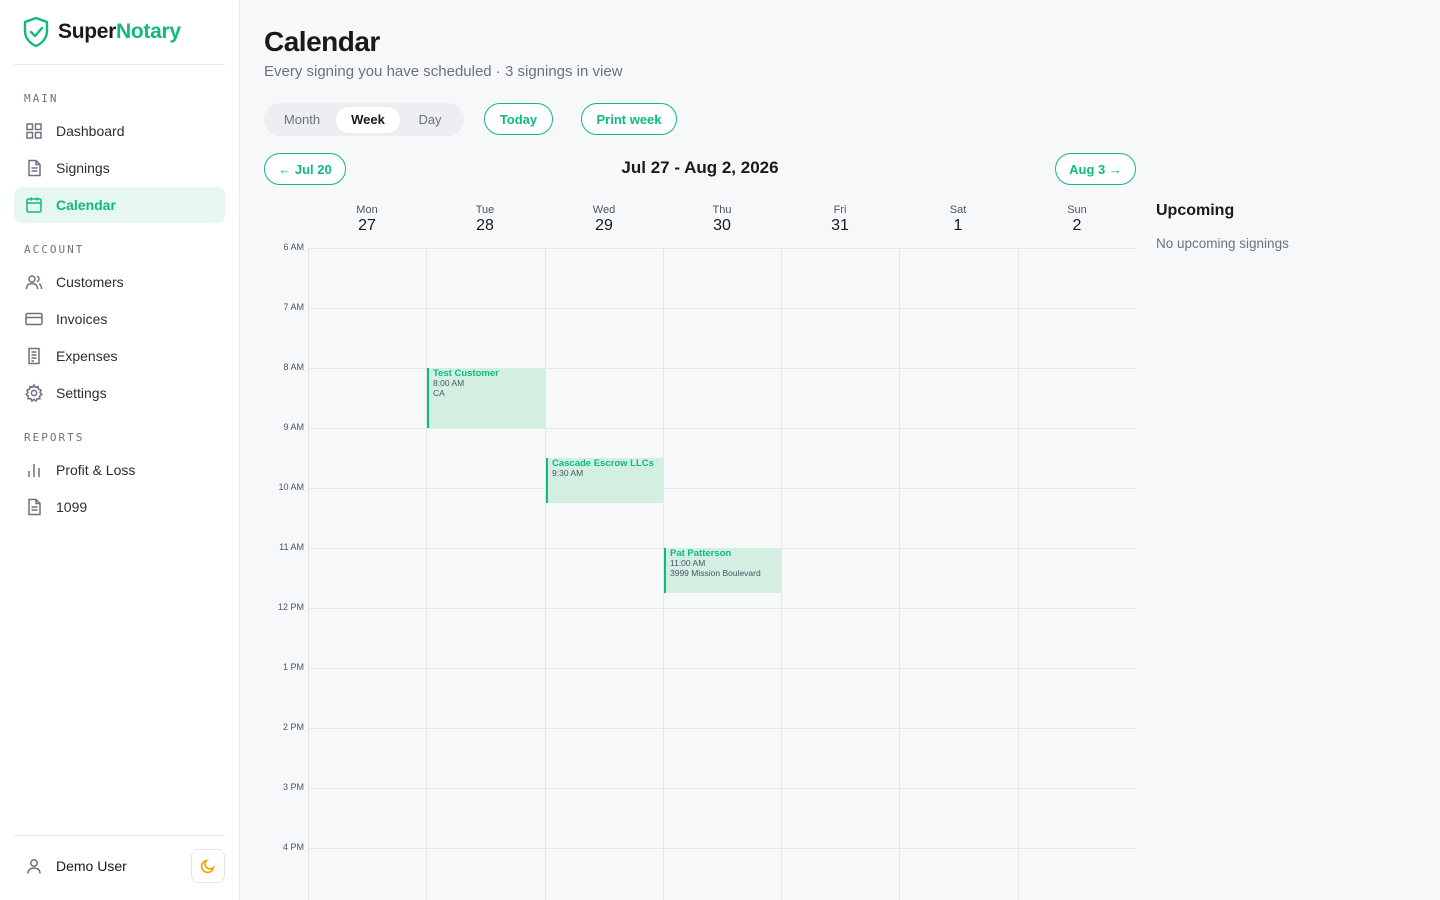 The image size is (1440, 900). Describe the element at coordinates (958, 225) in the screenshot. I see `day-date: 1` at that location.